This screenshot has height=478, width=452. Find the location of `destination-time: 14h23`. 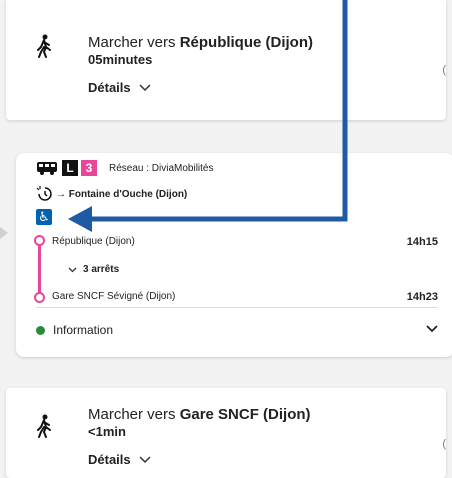

destination-time: 14h23 is located at coordinates (422, 297).